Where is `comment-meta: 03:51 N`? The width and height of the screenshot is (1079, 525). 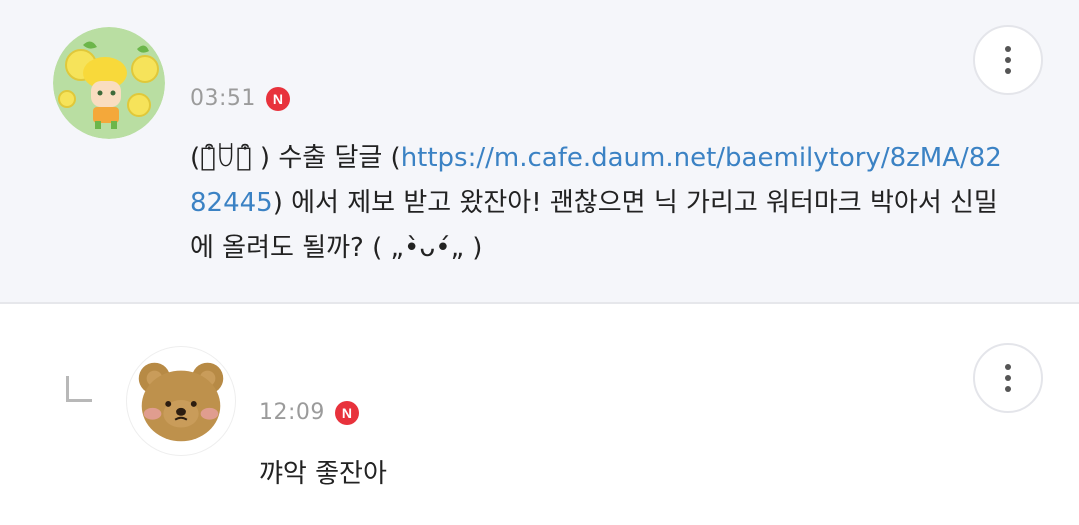 comment-meta: 03:51 N is located at coordinates (240, 98).